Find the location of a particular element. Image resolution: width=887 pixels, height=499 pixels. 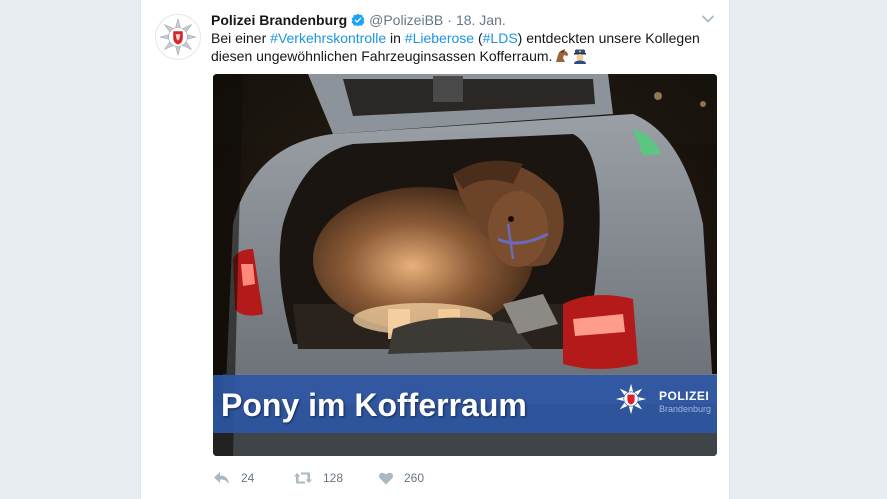

banner-title: Pony im Kofferraum is located at coordinates (374, 405).